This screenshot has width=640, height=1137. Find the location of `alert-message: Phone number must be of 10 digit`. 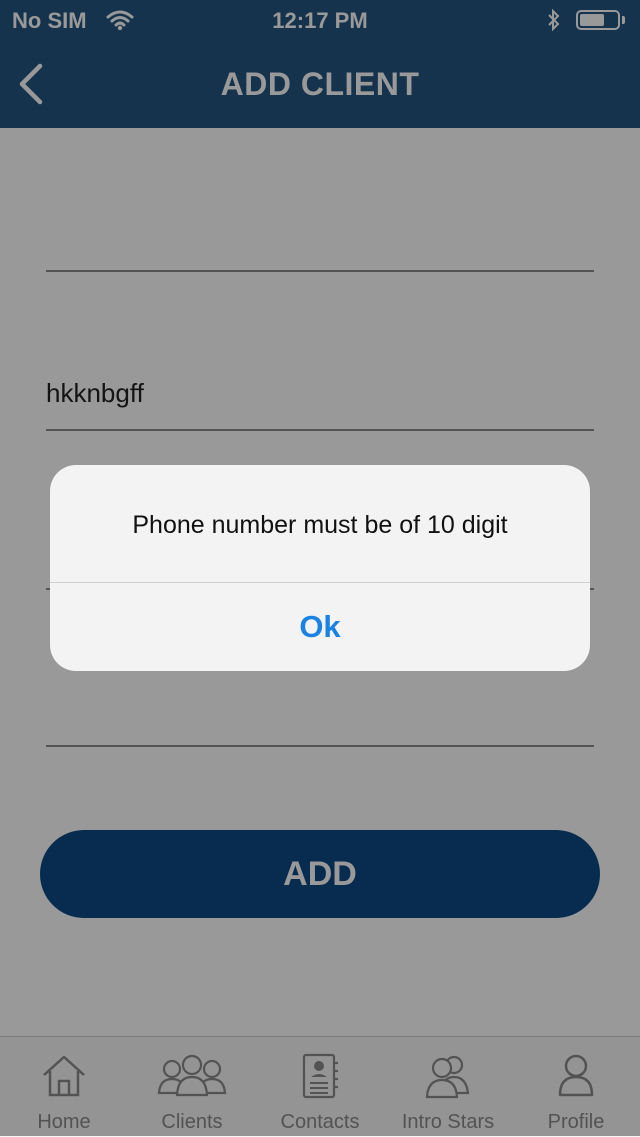

alert-message: Phone number must be of 10 digit is located at coordinates (320, 525).